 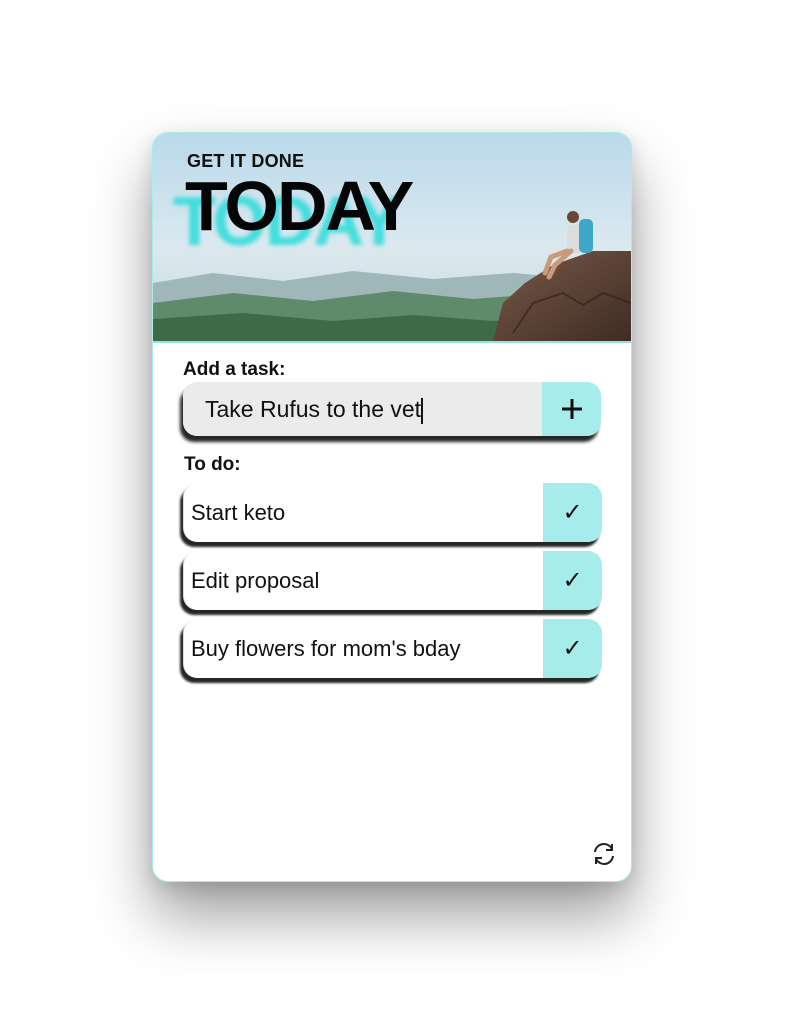 I want to click on add-task-input-value: Take Rufus to the vet, so click(x=313, y=409).